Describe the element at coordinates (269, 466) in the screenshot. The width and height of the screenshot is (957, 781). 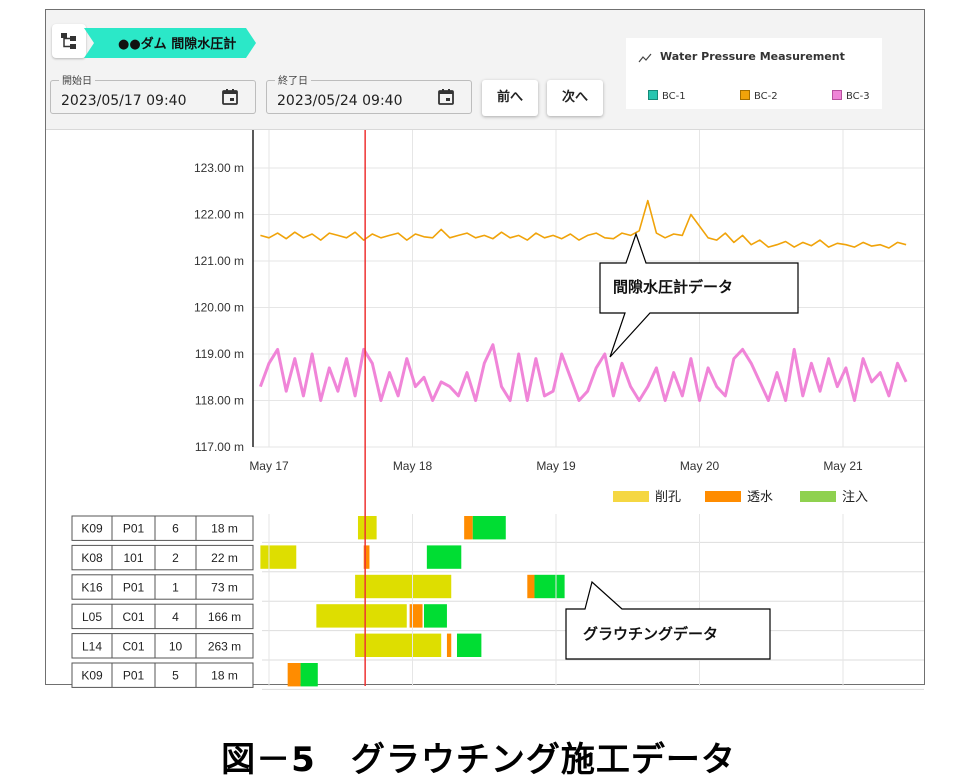
I see `x-tick-label: May 17` at that location.